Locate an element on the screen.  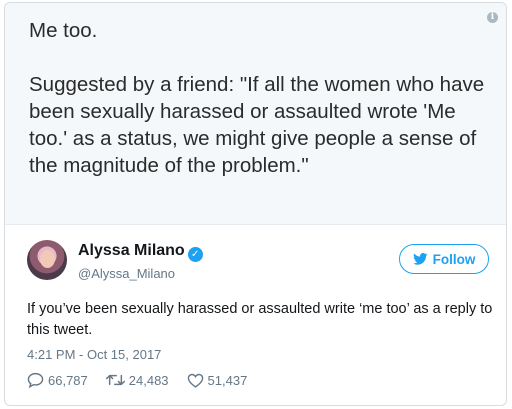
action-bar: 66,787 24,483 51,437 is located at coordinates (137, 380).